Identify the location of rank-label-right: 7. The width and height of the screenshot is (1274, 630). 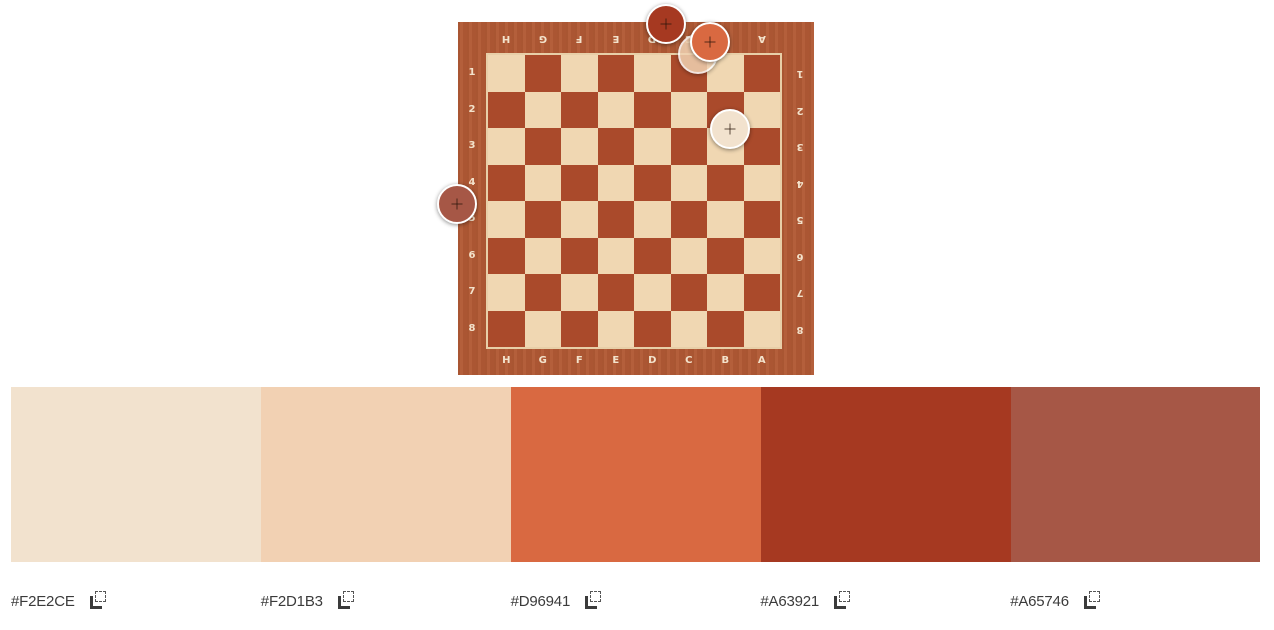
(800, 293).